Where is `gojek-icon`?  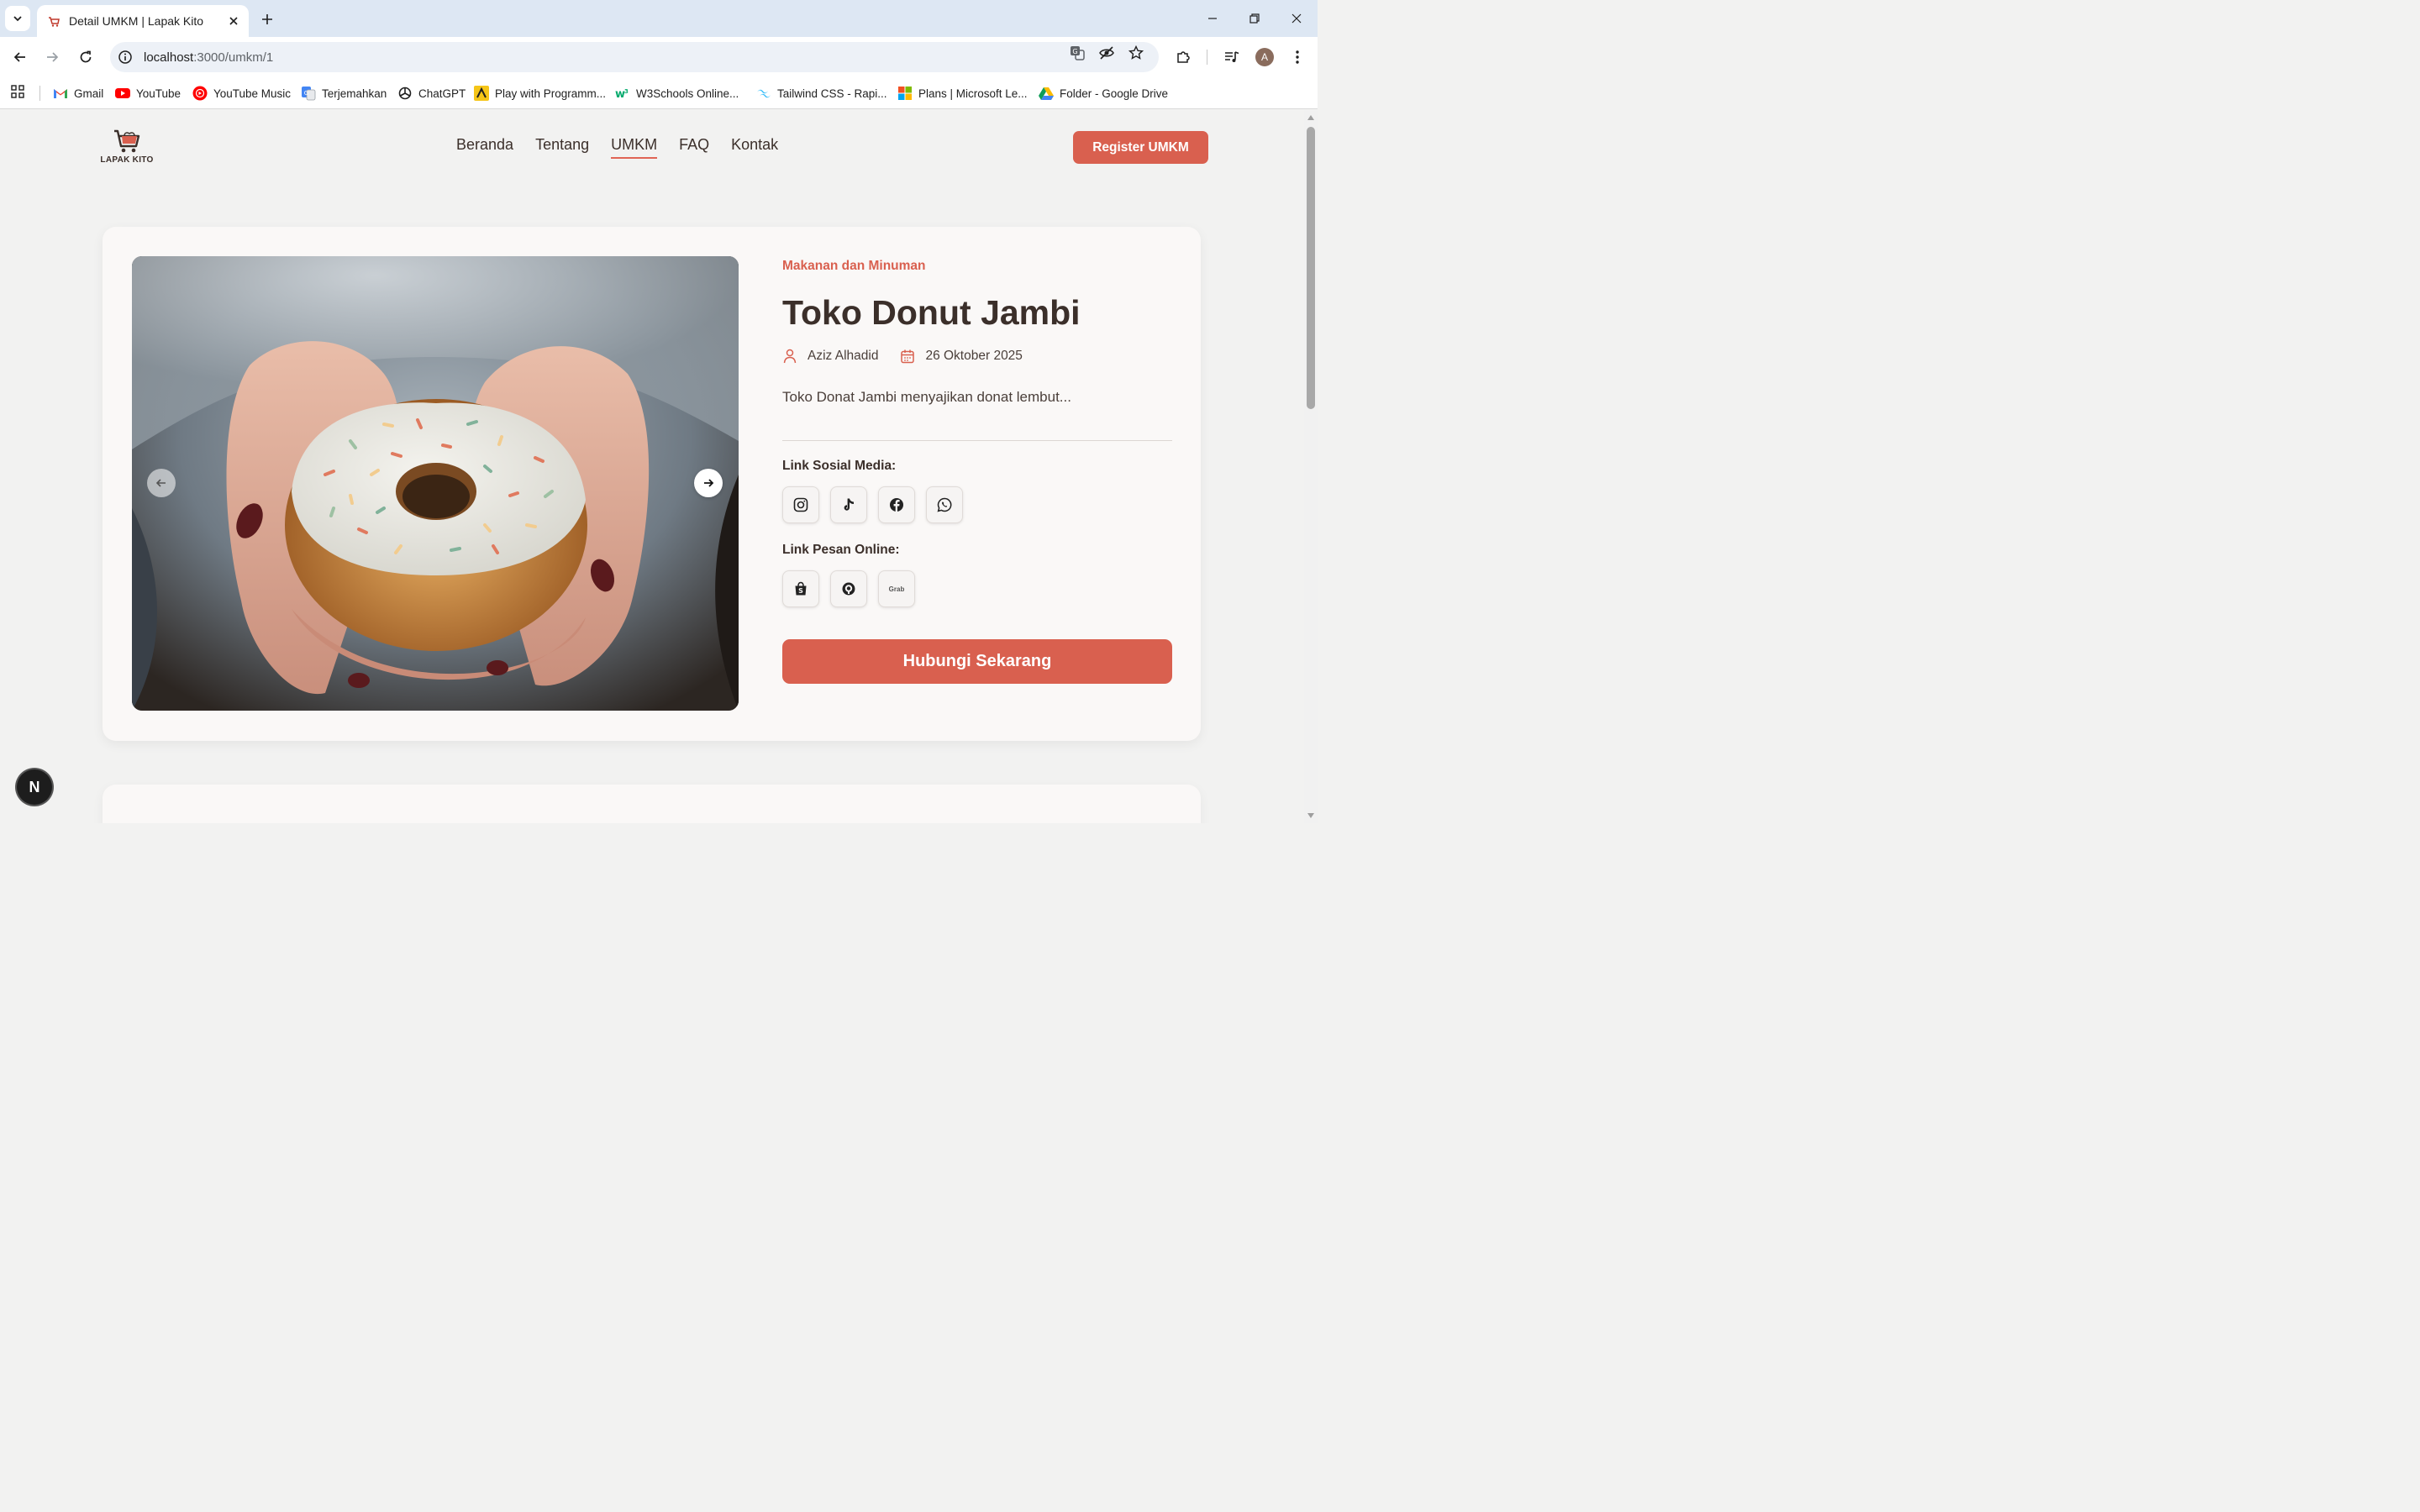 gojek-icon is located at coordinates (848, 589).